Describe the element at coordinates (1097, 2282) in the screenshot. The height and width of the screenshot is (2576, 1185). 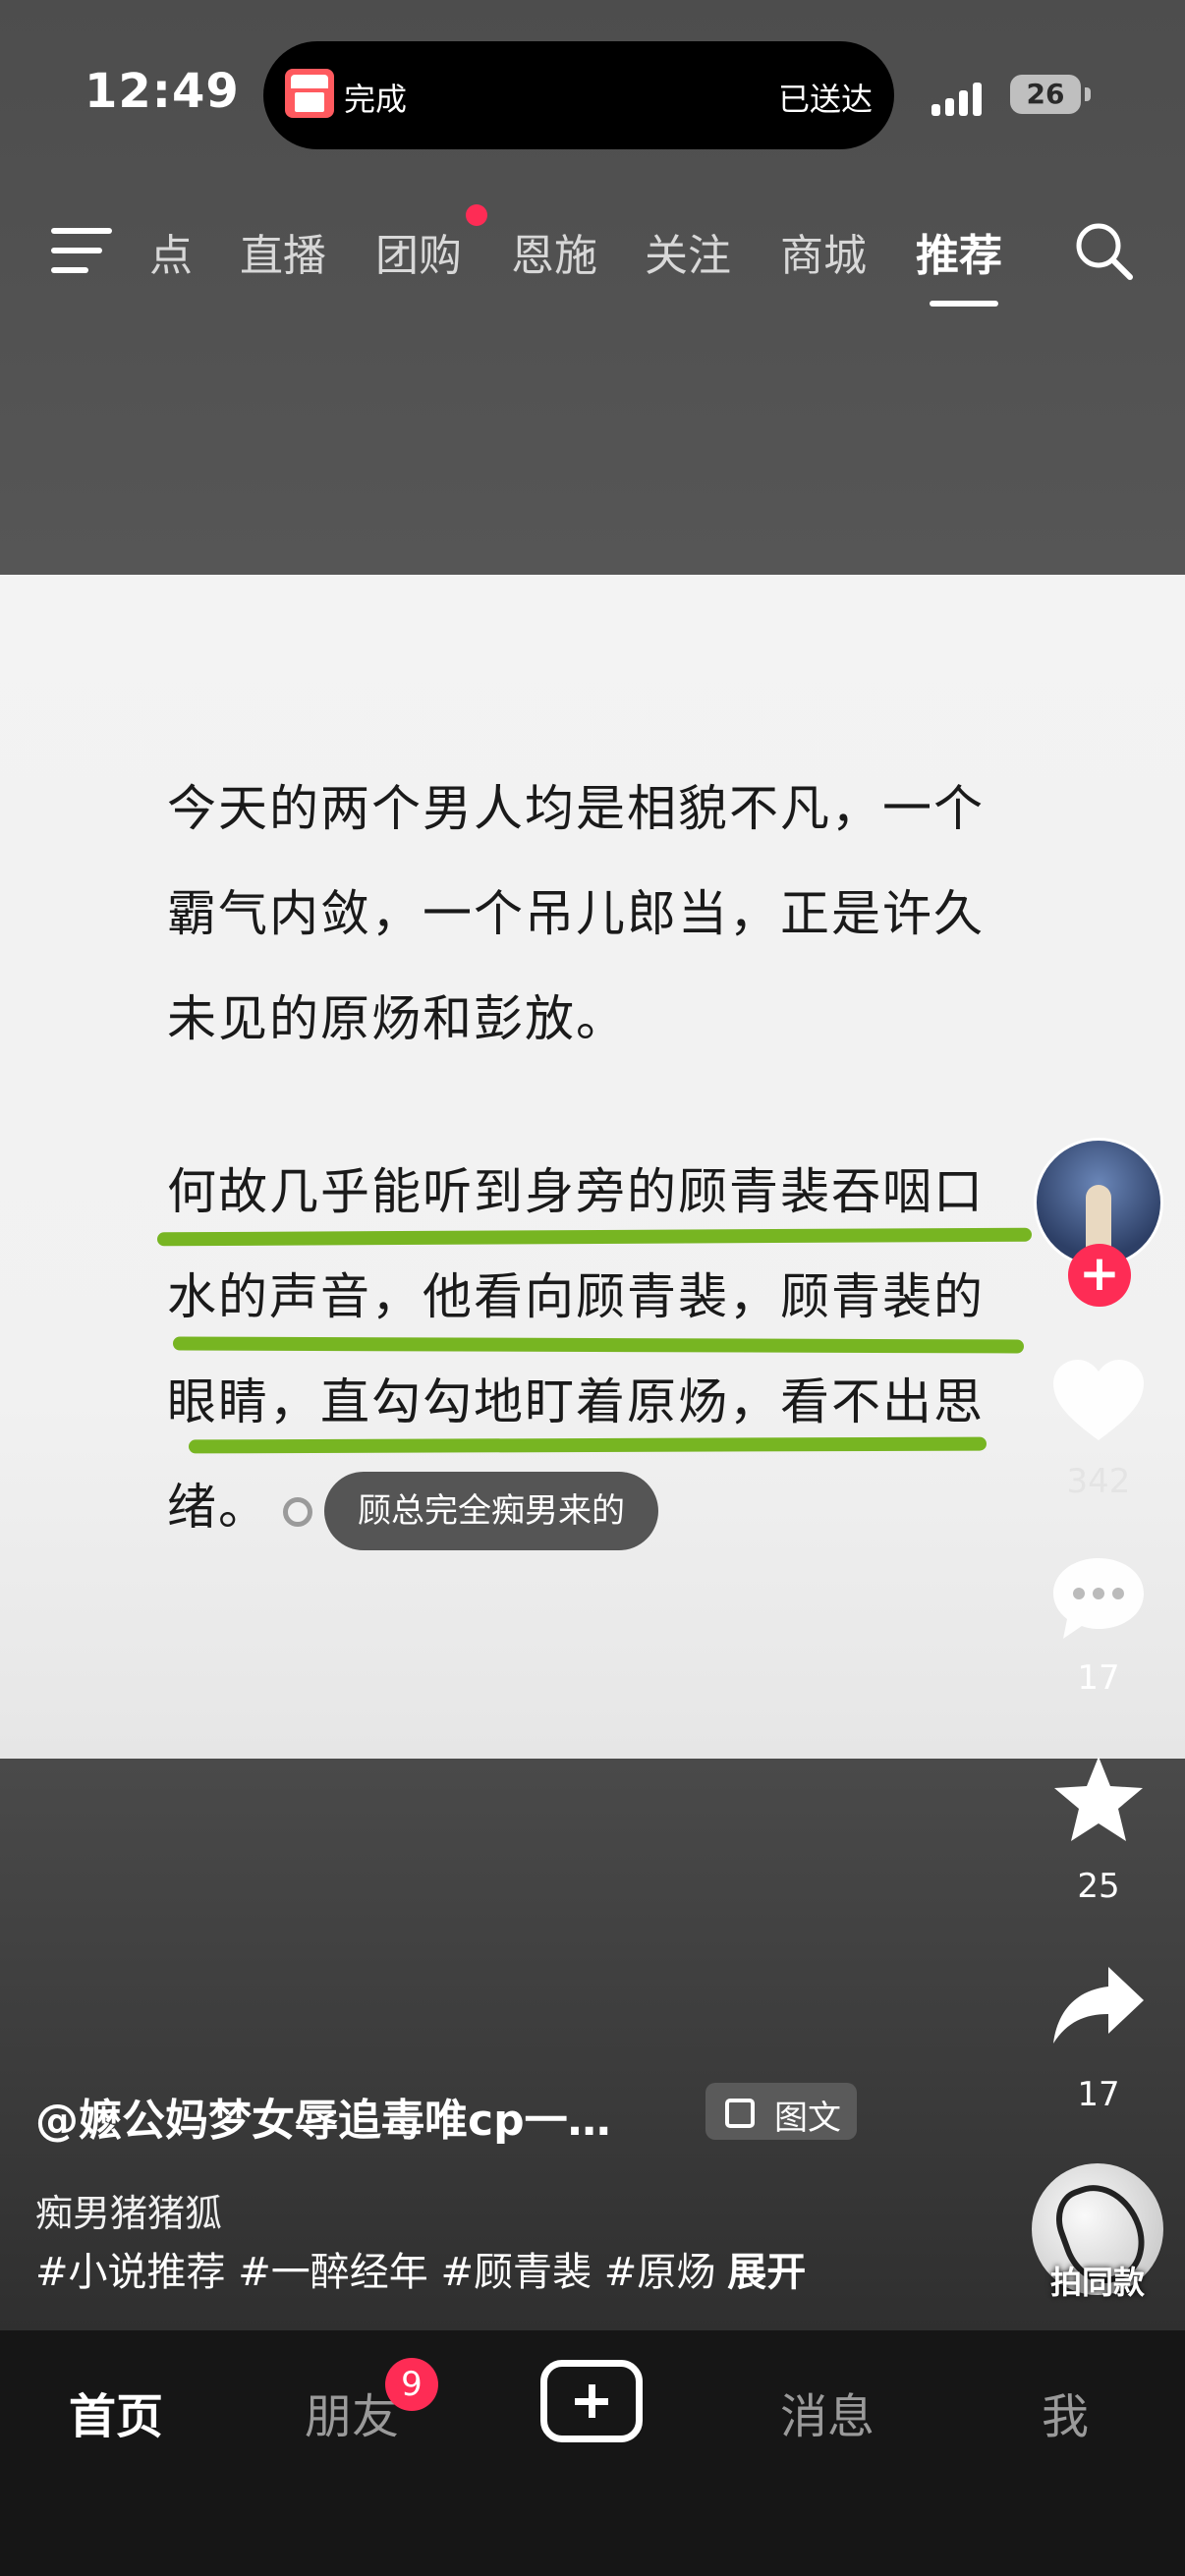
I see `same-style-label: 拍同款` at that location.